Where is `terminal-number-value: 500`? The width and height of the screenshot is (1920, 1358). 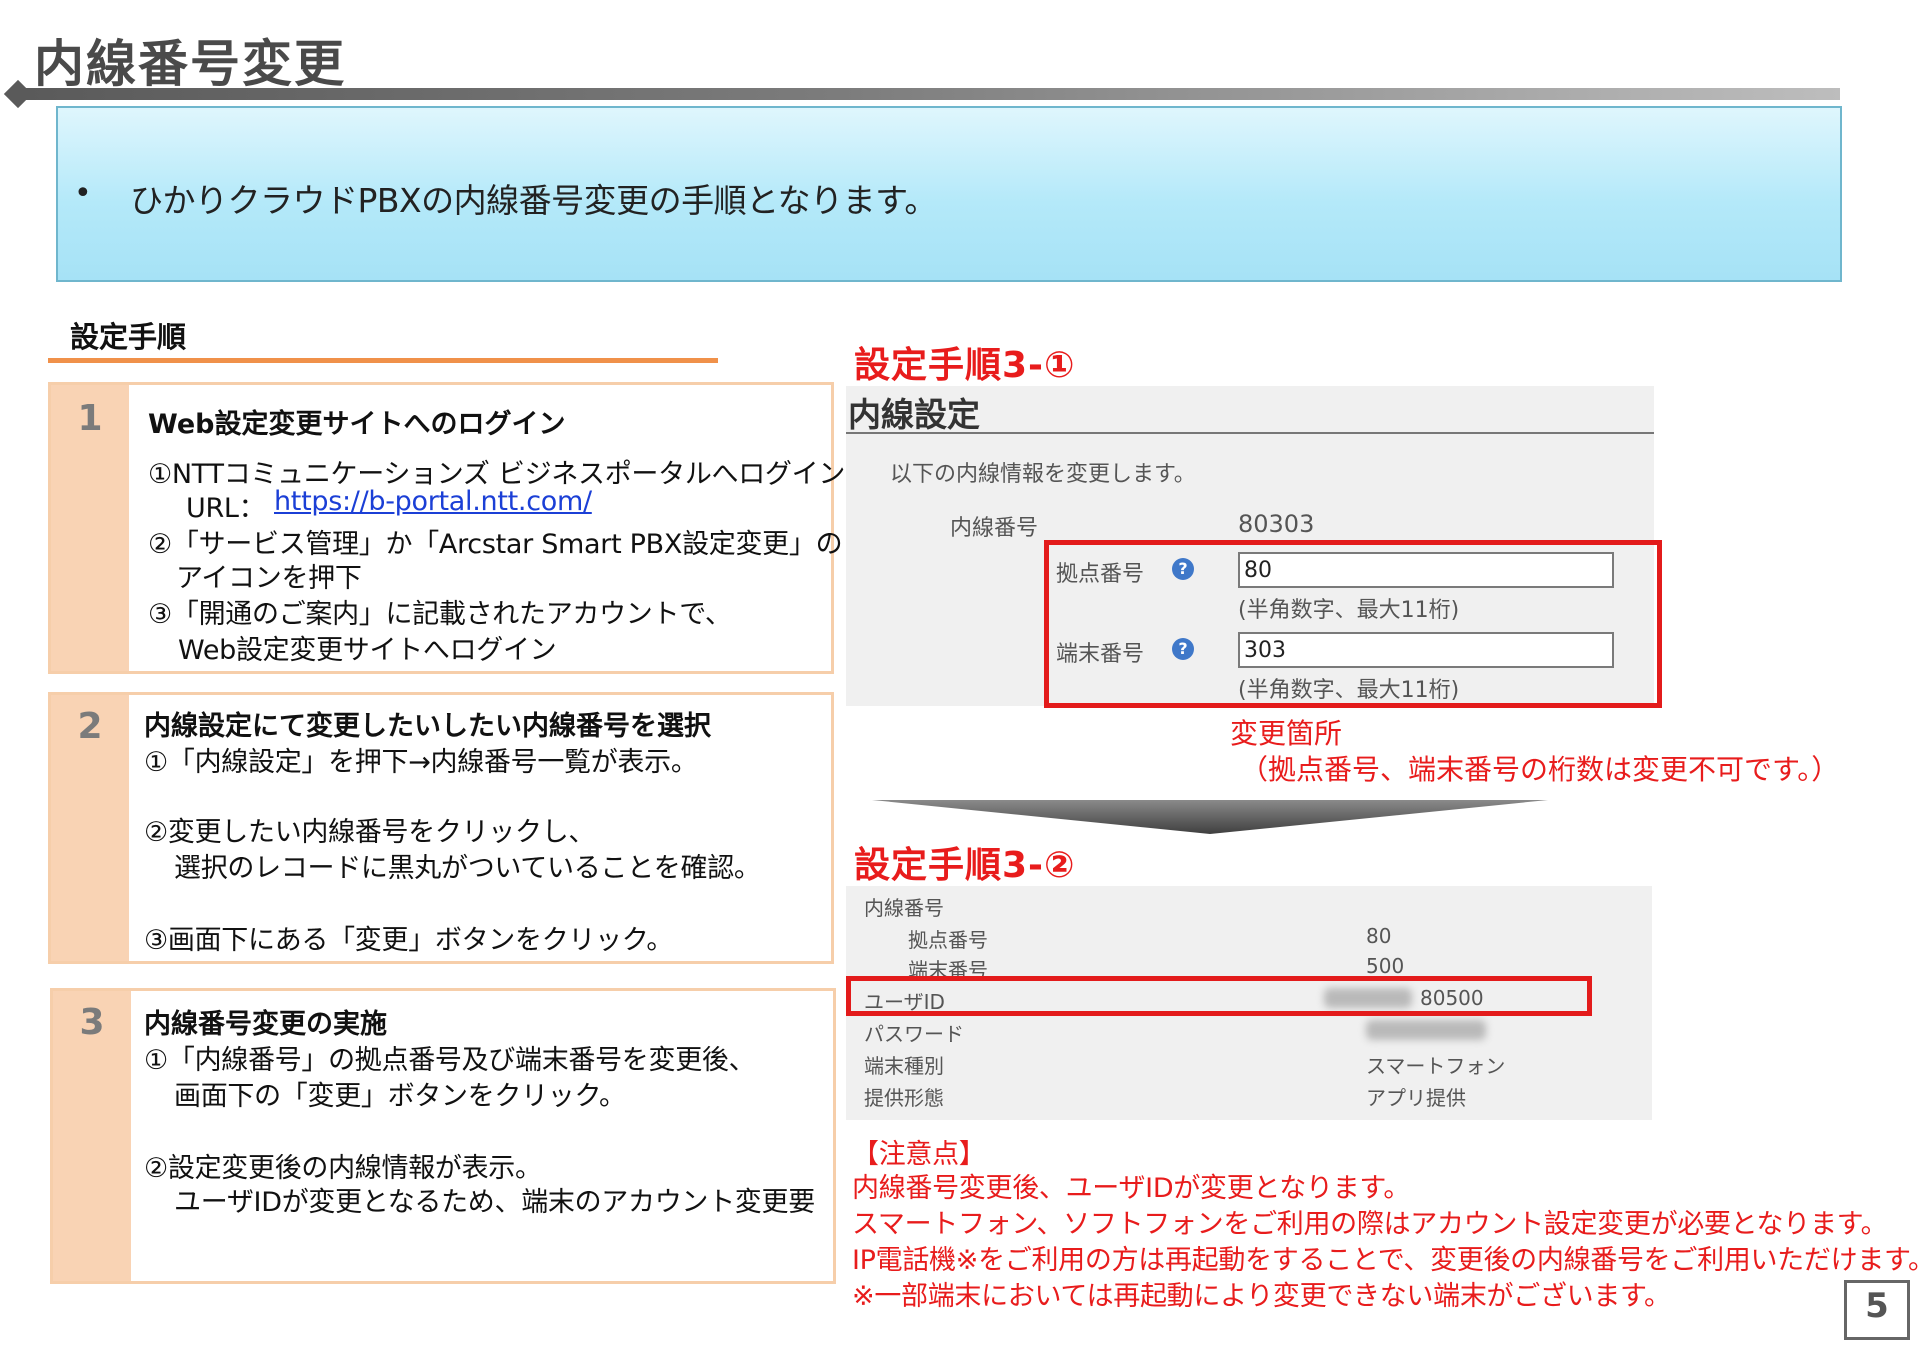 terminal-number-value: 500 is located at coordinates (1385, 966).